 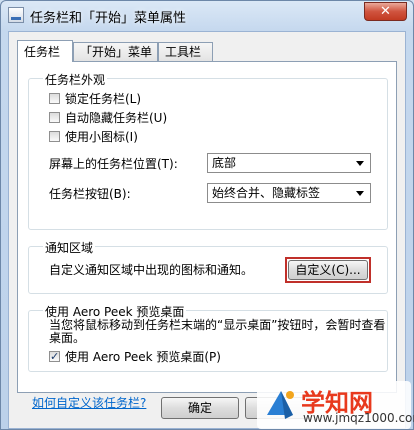 What do you see at coordinates (16, 15) in the screenshot?
I see `taskbar-app-icon` at bounding box center [16, 15].